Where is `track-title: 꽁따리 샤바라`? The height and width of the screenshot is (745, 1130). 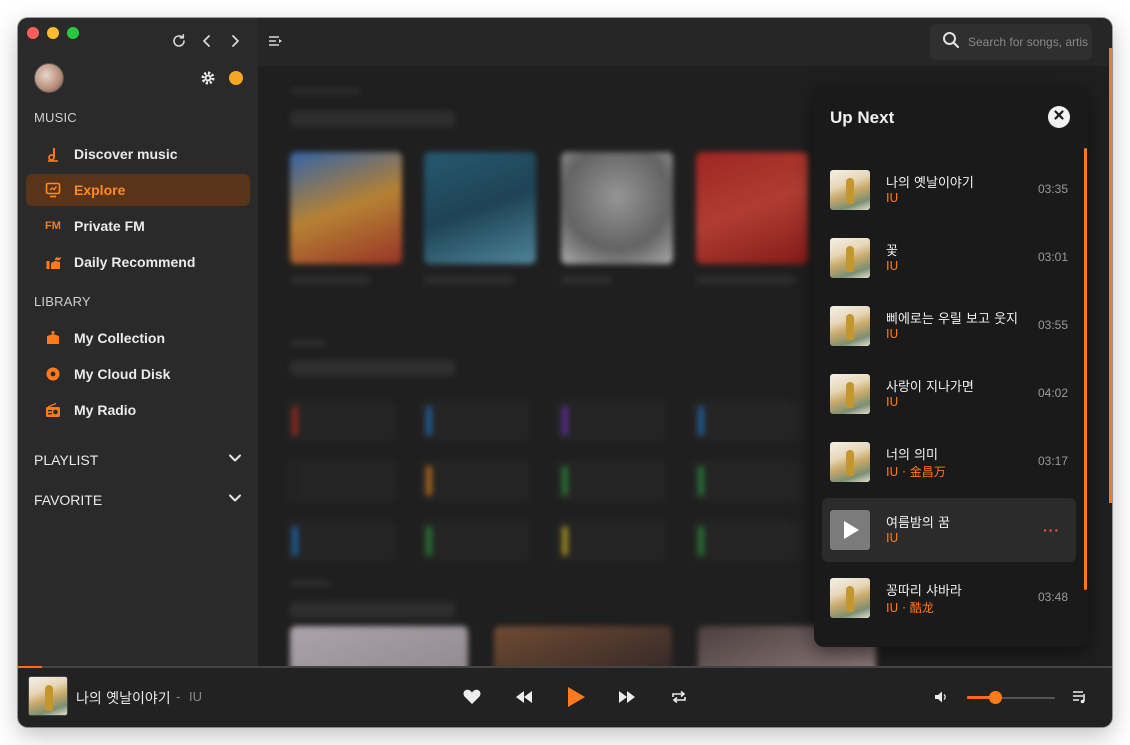
track-title: 꽁따리 샤바라 is located at coordinates (924, 591).